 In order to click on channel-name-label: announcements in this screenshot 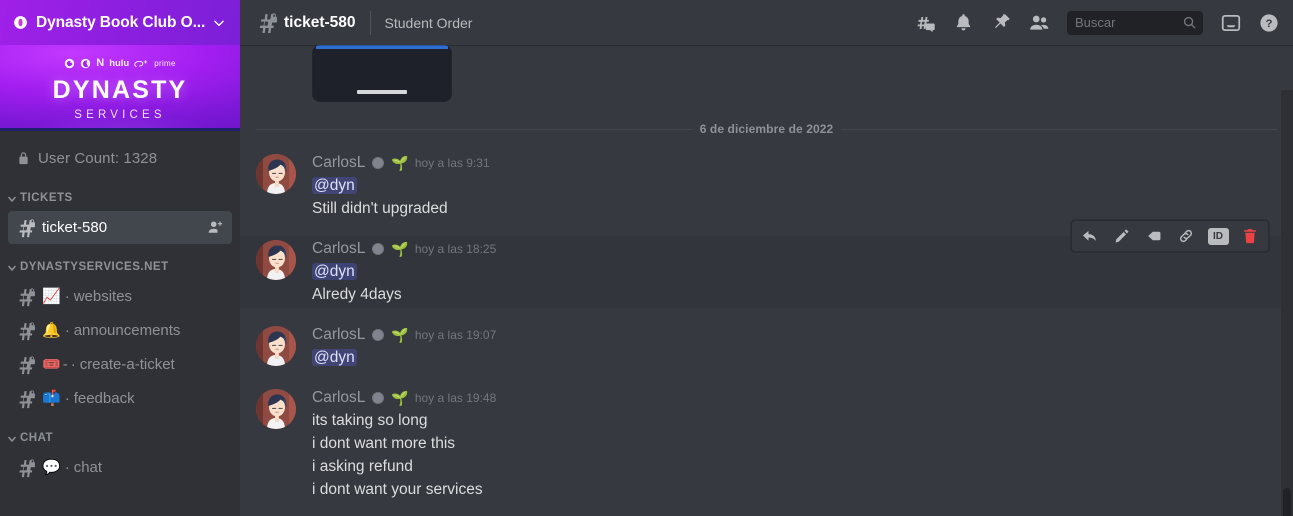, I will do `click(127, 330)`.